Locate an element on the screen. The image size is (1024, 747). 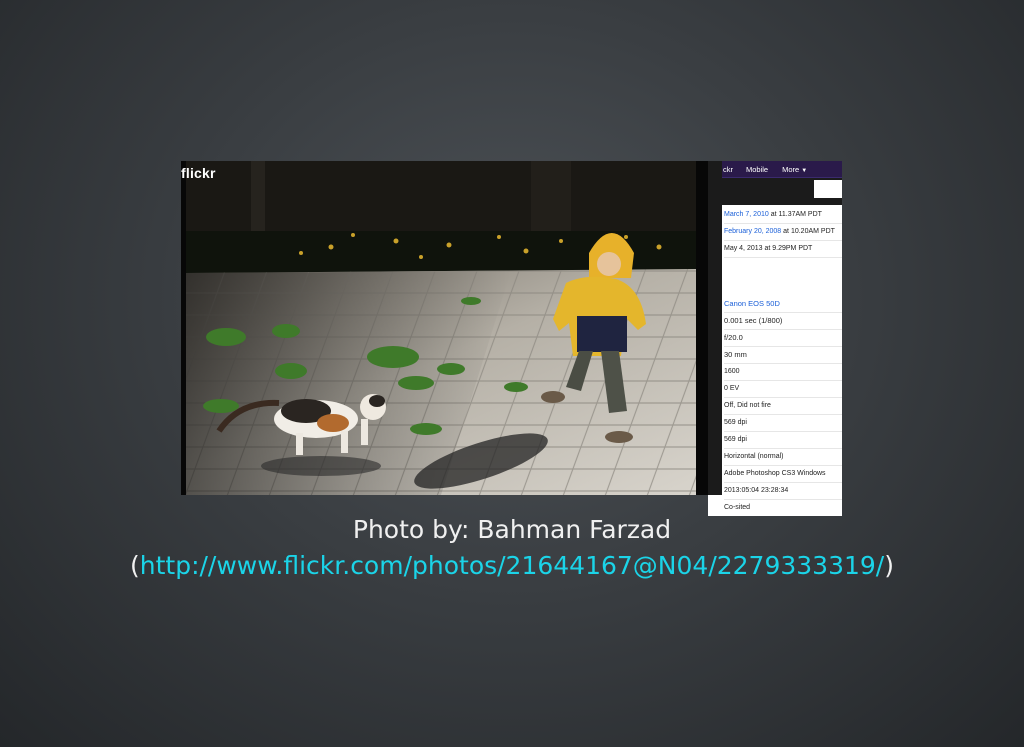
nav-more-label: More is located at coordinates (791, 169).